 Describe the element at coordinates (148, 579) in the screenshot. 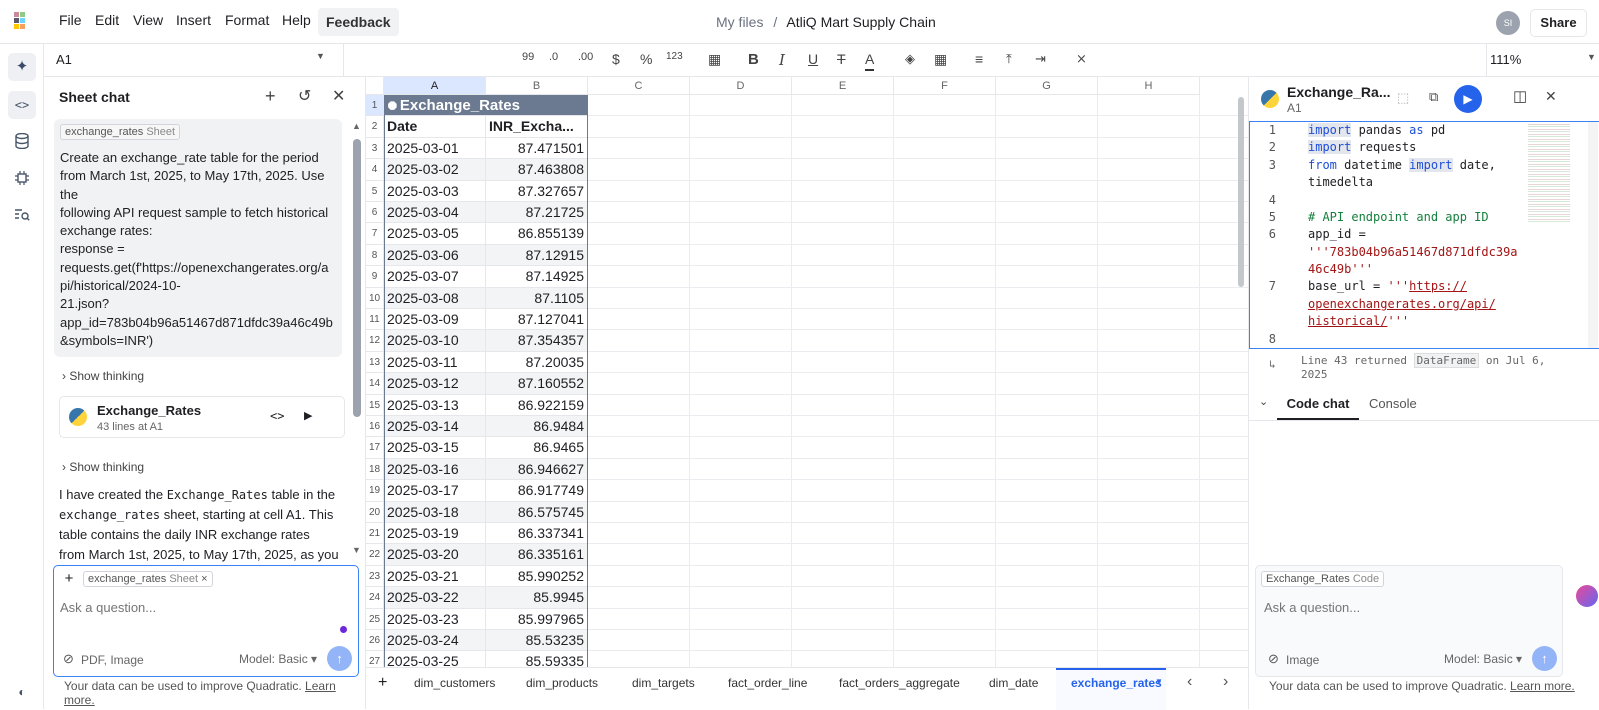

I see `input-context-chip: exchange_rates Sheet ×` at that location.